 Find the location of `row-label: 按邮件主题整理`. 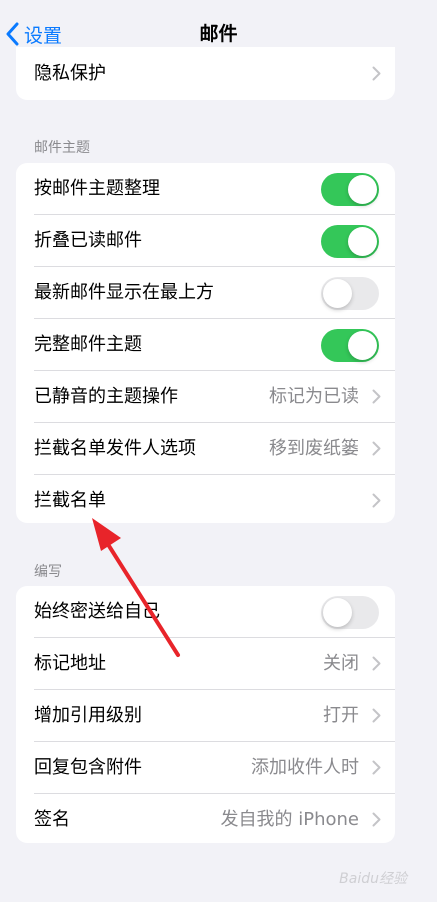

row-label: 按邮件主题整理 is located at coordinates (97, 188).